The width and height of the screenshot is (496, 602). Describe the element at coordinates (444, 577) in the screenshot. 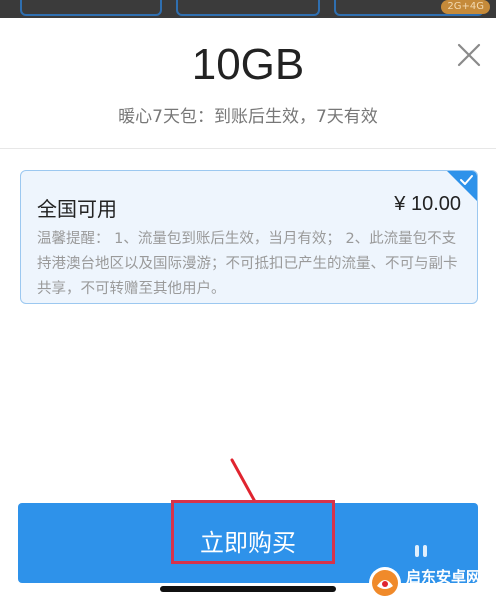

I see `watermark-title: 启东安卓网` at that location.